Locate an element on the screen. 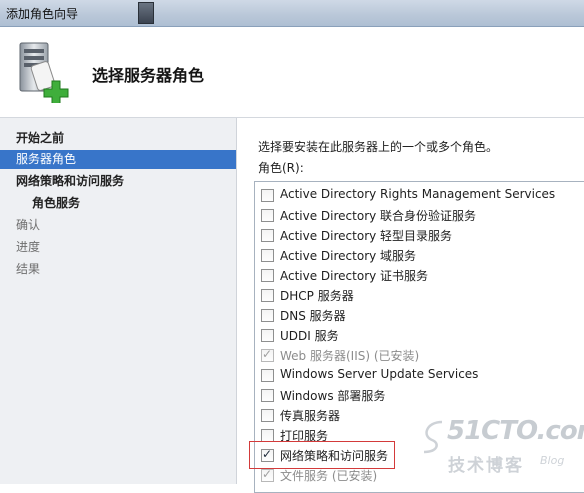 Image resolution: width=584 pixels, height=493 pixels. nav-step-progress: 进度 is located at coordinates (28, 247).